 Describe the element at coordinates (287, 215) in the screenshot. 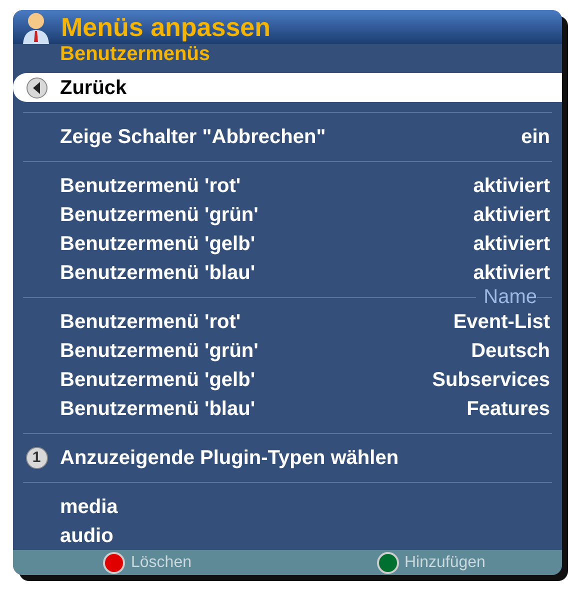

I see `menu-item: Benutzermenü 'grün' aktiviert` at that location.